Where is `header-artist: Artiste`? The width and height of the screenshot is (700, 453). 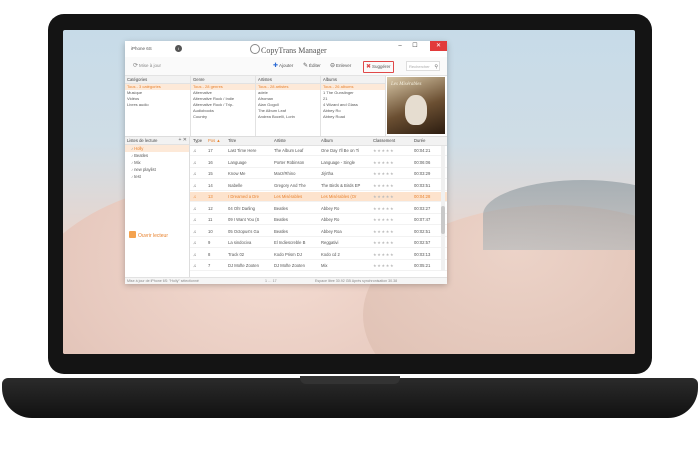 header-artist: Artiste is located at coordinates (296, 141).